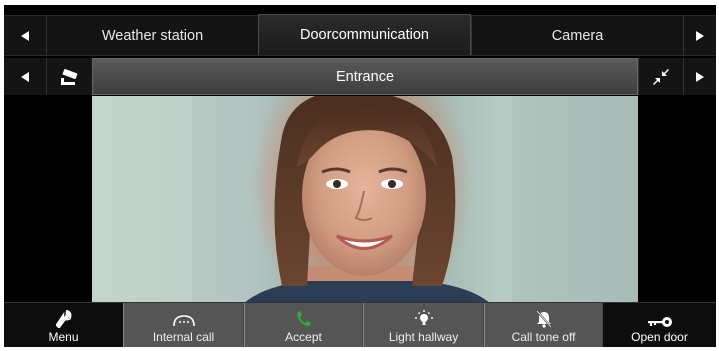 The image size is (719, 351). I want to click on light-hallway-button: Light hallway, so click(423, 325).